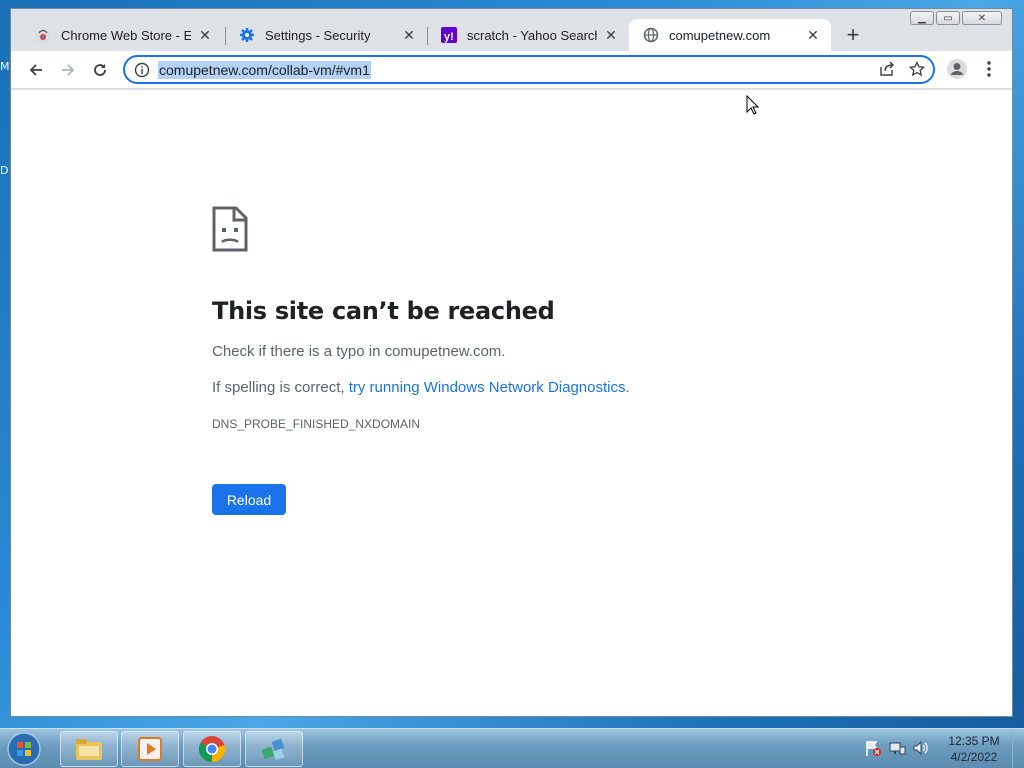 Image resolution: width=1024 pixels, height=768 pixels. Describe the element at coordinates (921, 748) in the screenshot. I see `volume-icon` at that location.